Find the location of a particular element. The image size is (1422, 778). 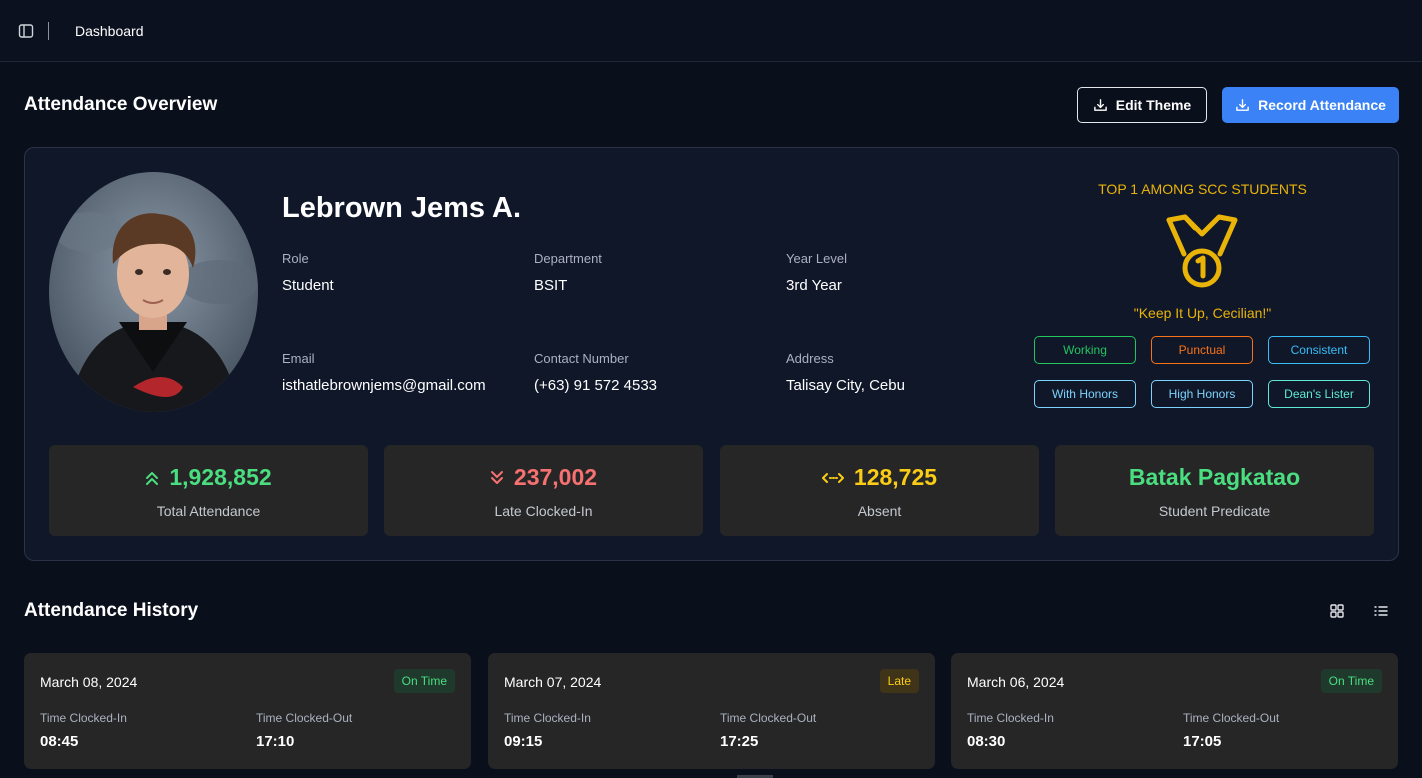

absent-value: 128,725 is located at coordinates (895, 477).